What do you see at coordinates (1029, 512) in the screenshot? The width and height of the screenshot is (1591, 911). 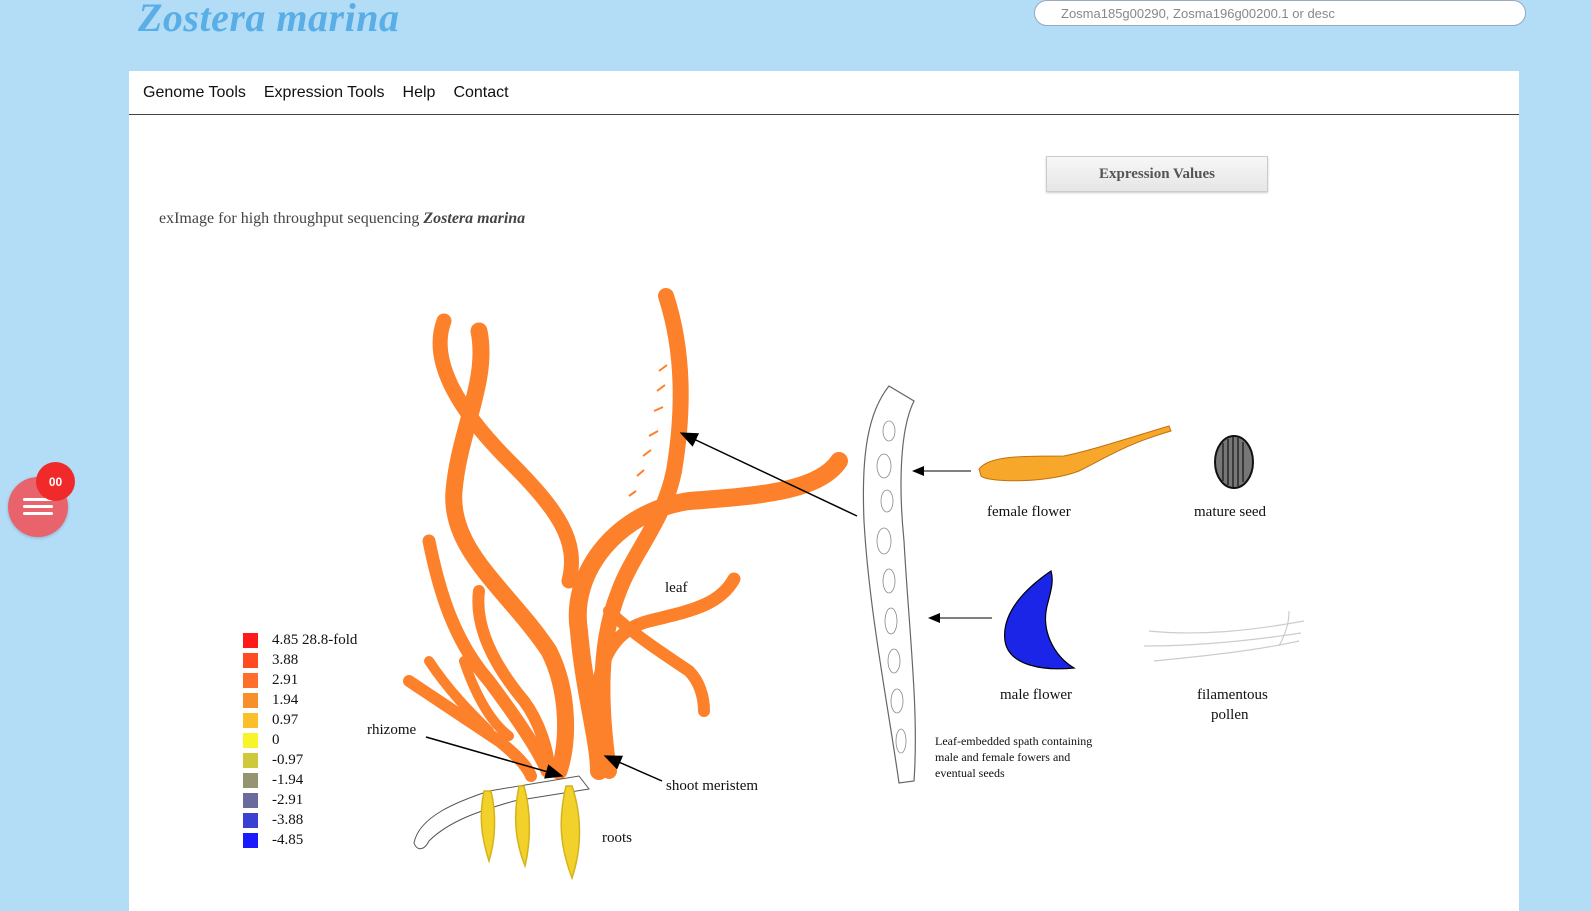 I see `label-female-flower: female flower` at bounding box center [1029, 512].